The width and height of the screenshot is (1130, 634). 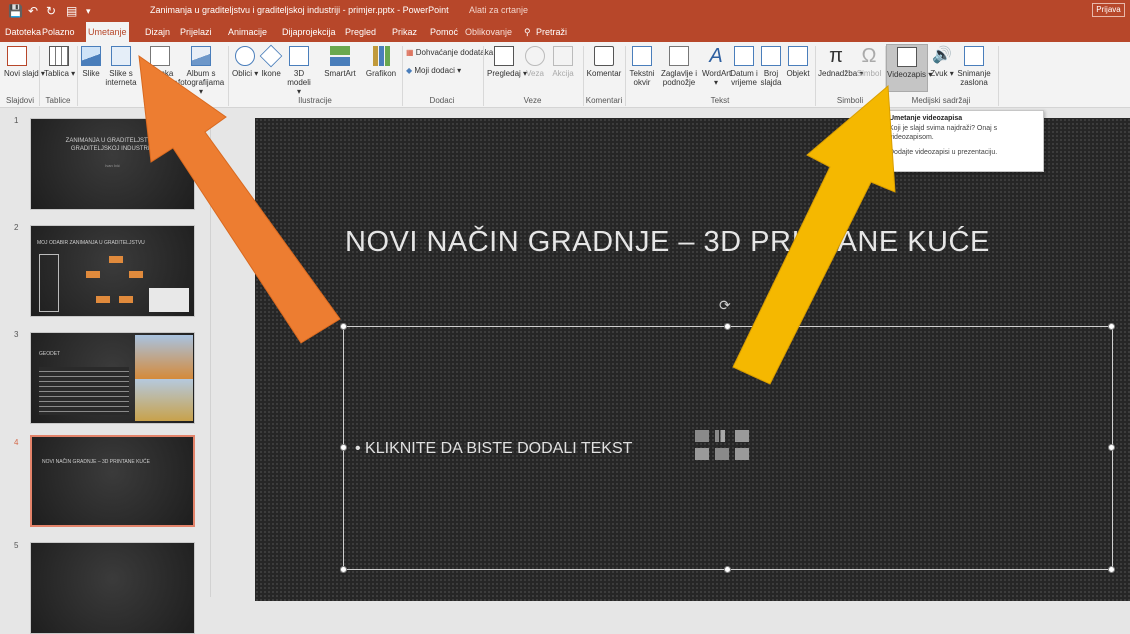 I want to click on screen-recording-button: Snimanje zaslona, so click(x=974, y=66).